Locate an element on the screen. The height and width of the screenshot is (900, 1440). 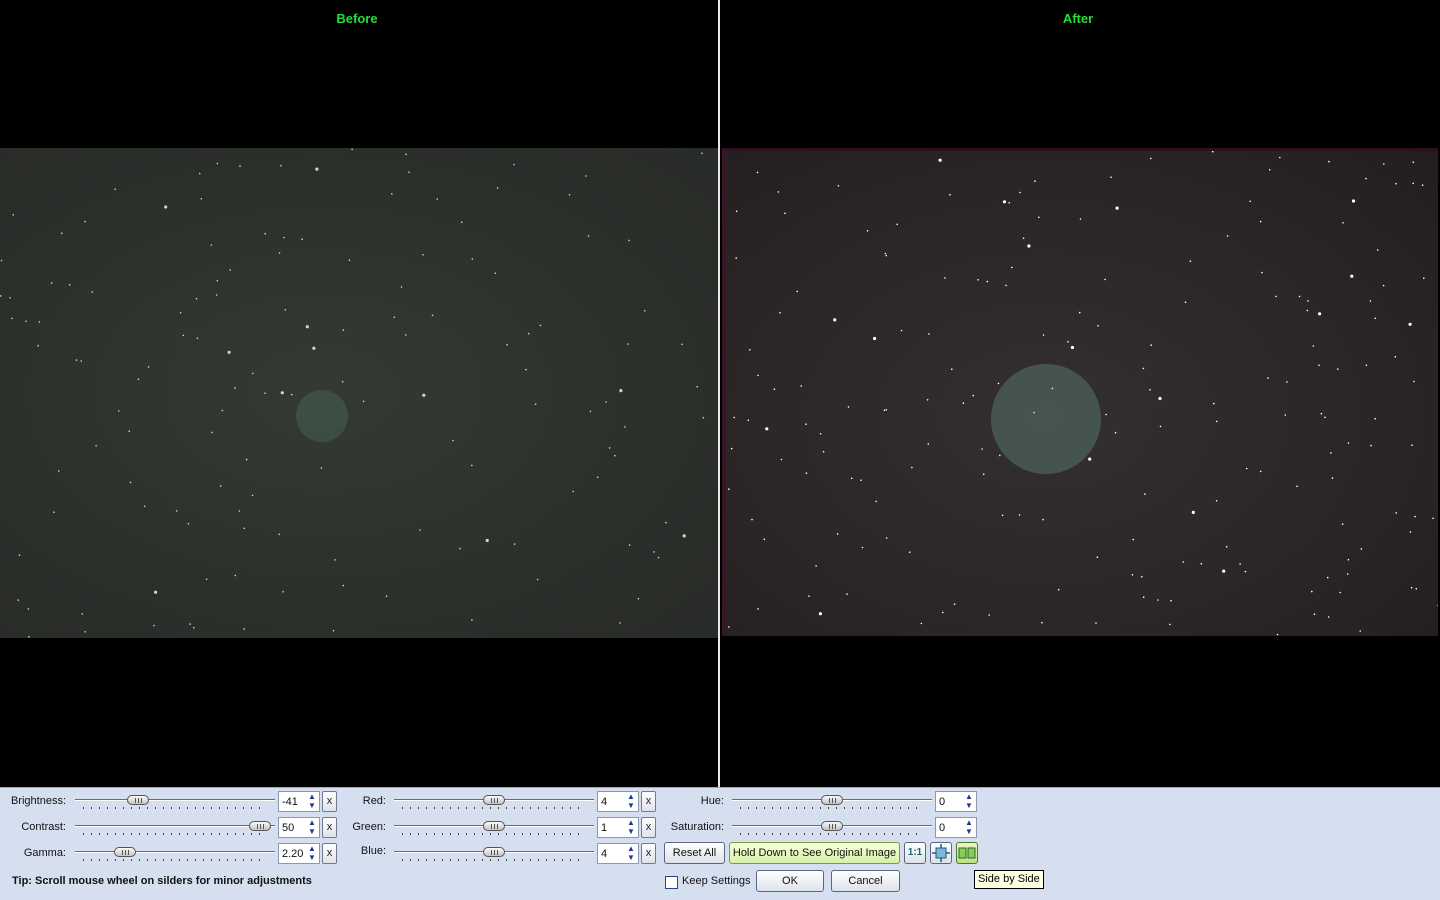
red-spinbox: 4 ▲ ▼ is located at coordinates (618, 801).